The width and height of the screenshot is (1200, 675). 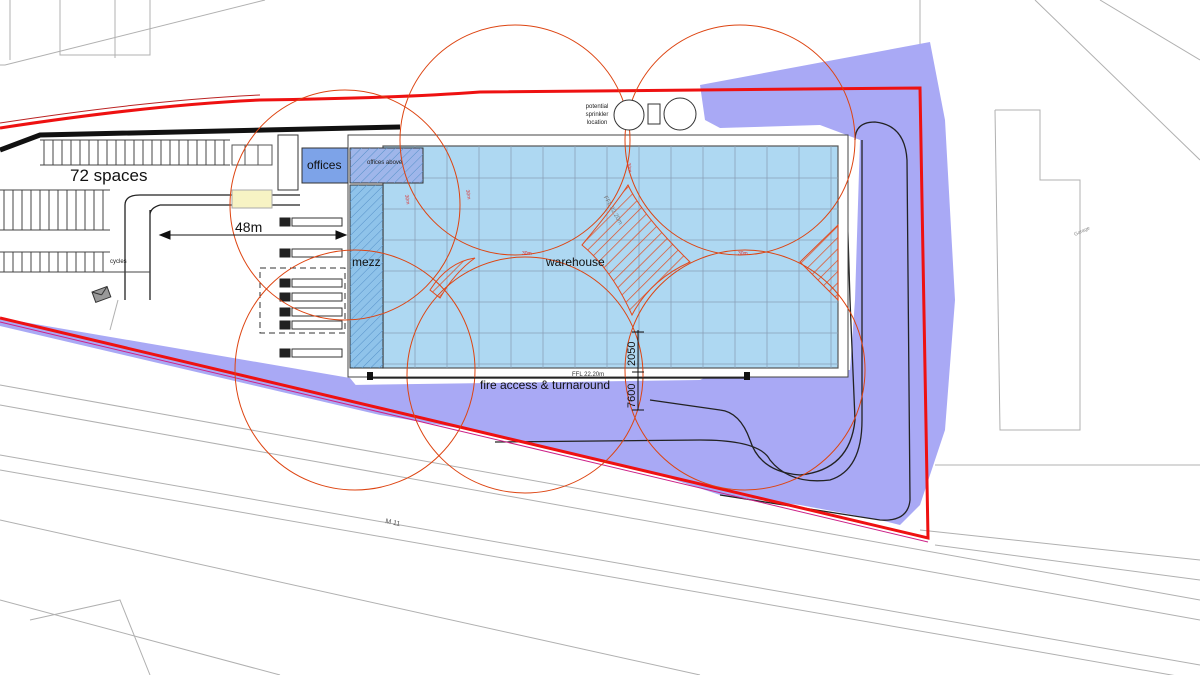 I want to click on mezz-label: mezz, so click(x=366, y=262).